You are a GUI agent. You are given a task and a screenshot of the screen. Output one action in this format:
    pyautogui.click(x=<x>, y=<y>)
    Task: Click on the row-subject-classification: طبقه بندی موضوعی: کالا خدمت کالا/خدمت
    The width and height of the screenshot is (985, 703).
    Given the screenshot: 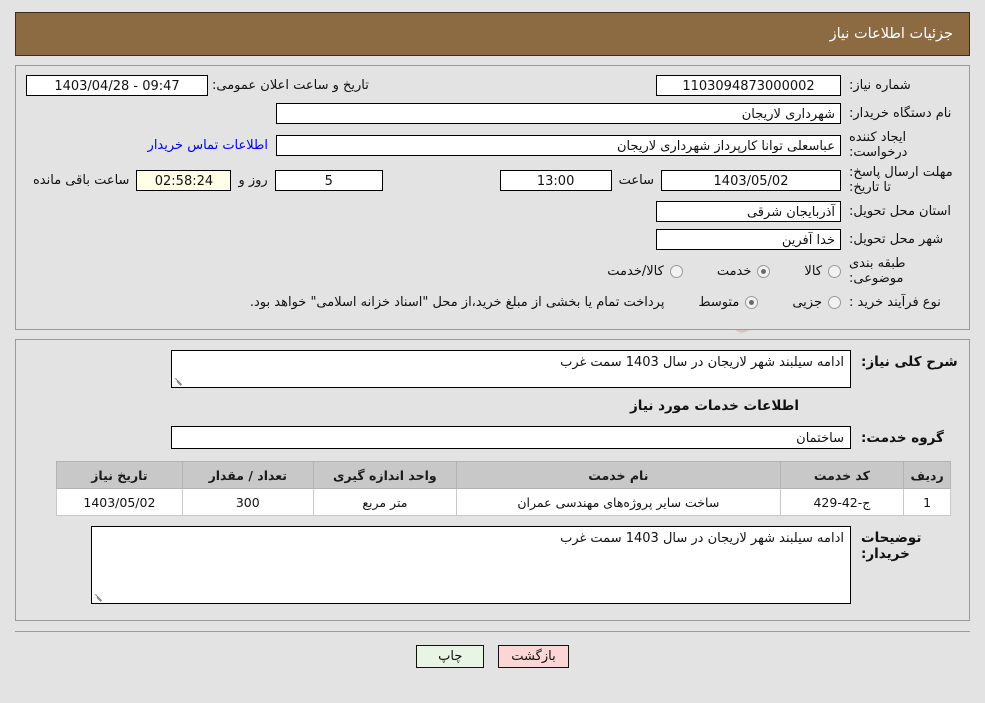 What is the action you would take?
    pyautogui.click(x=492, y=271)
    